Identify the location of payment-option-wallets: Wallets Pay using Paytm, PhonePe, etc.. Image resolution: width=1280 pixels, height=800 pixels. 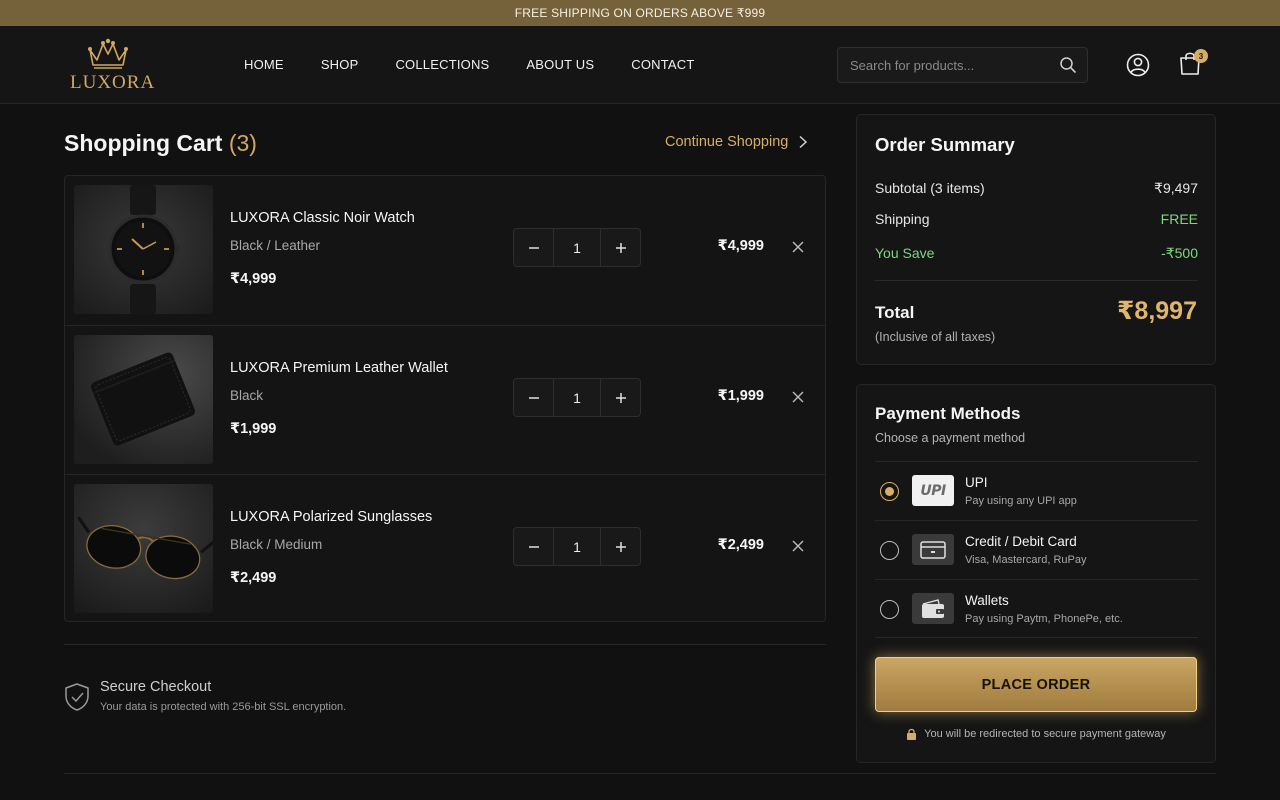
(1036, 608).